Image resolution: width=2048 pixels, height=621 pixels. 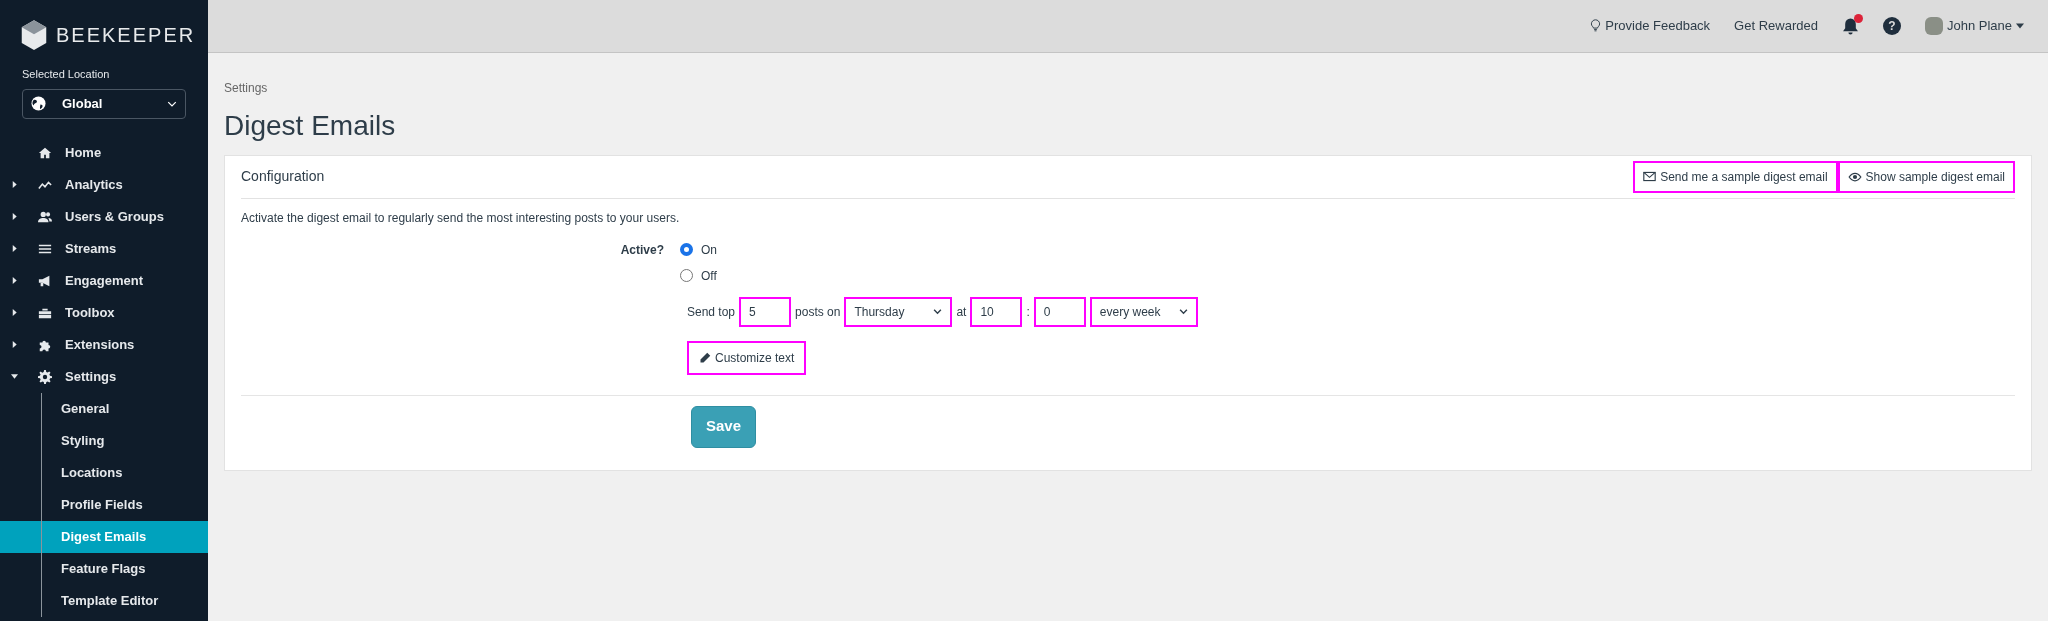 What do you see at coordinates (1650, 26) in the screenshot?
I see `feedback-link: Provide Feedback` at bounding box center [1650, 26].